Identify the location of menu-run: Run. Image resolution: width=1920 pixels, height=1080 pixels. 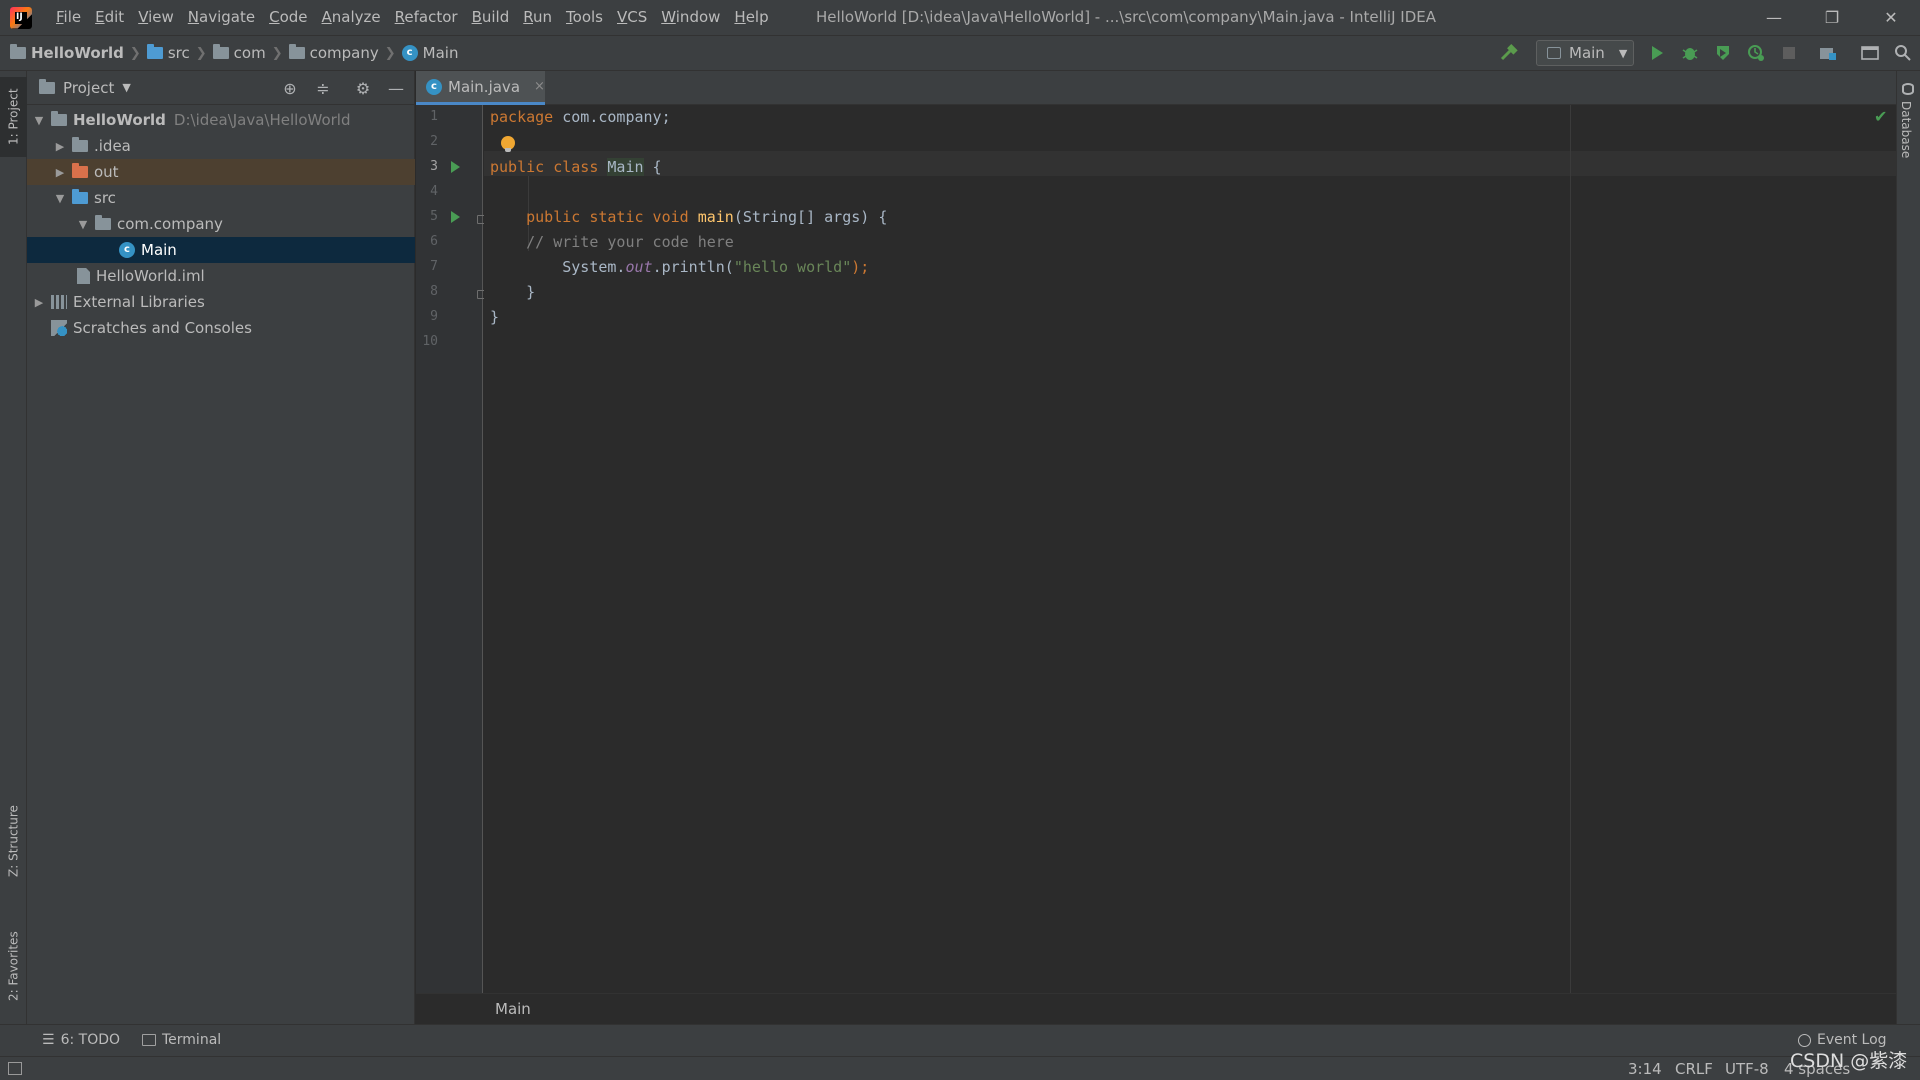
(537, 17).